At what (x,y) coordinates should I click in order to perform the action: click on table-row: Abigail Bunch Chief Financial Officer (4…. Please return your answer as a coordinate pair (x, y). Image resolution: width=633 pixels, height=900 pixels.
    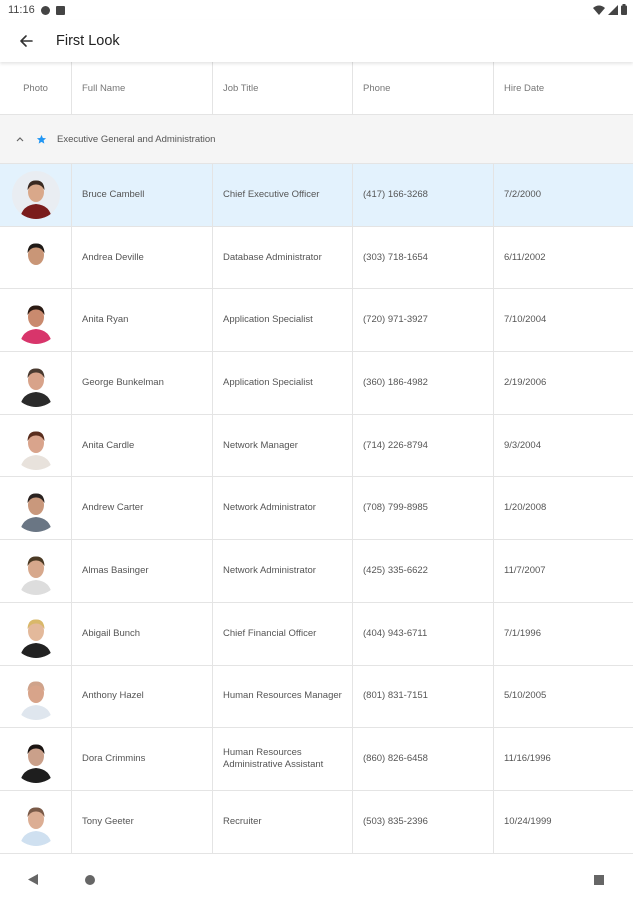
    Looking at the image, I should click on (316, 634).